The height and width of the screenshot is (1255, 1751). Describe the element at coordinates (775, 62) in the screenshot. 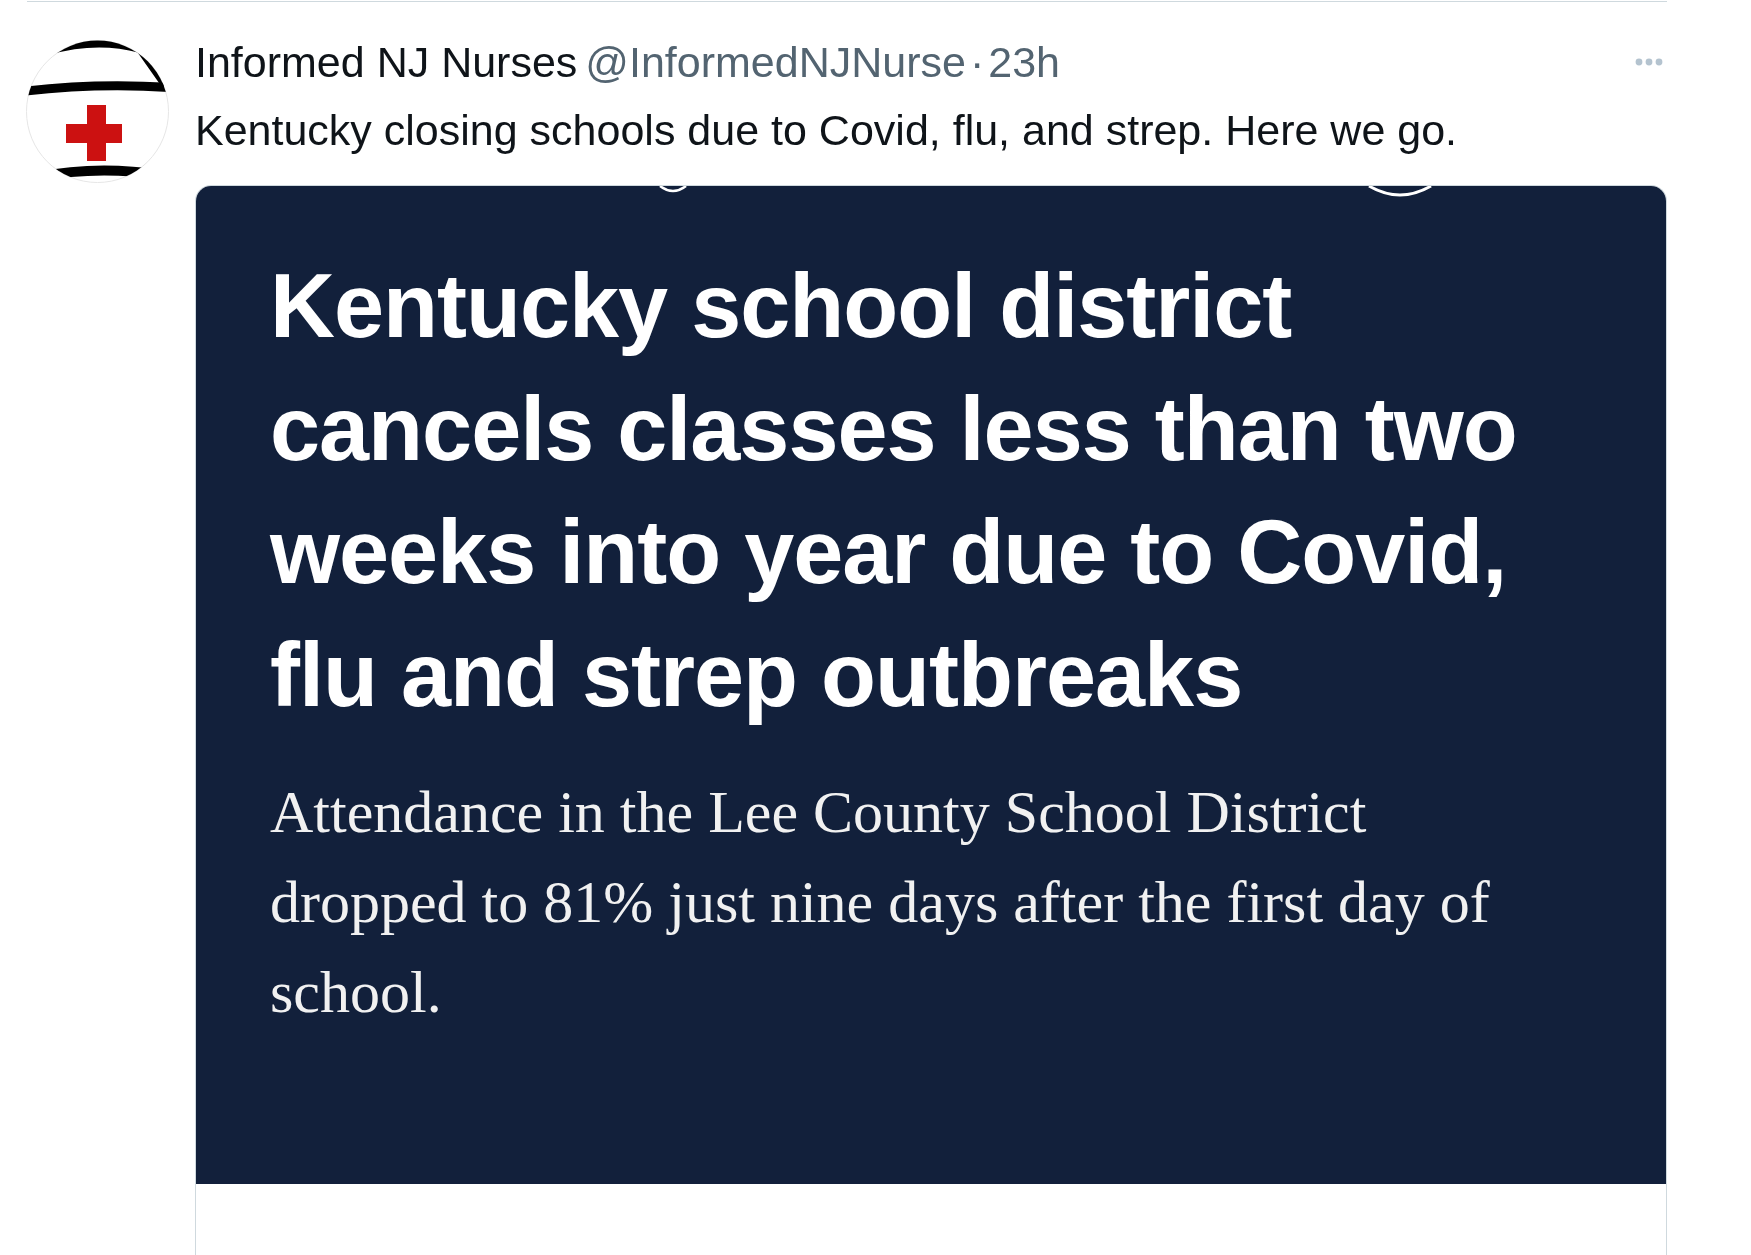

I see `author-handle: @InformedNJNurse` at that location.